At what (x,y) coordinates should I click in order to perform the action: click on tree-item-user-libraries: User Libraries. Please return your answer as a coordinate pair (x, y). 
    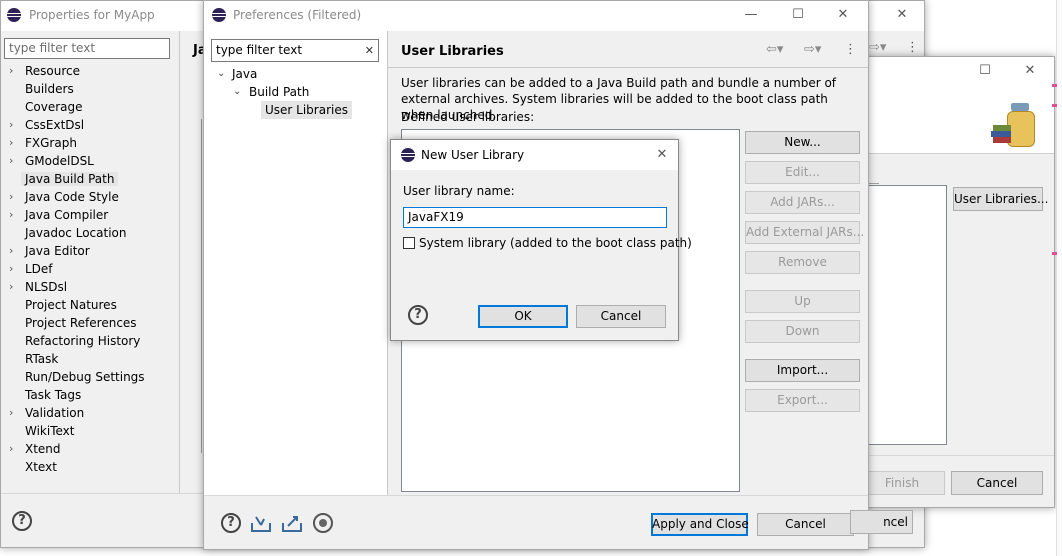
    Looking at the image, I should click on (306, 110).